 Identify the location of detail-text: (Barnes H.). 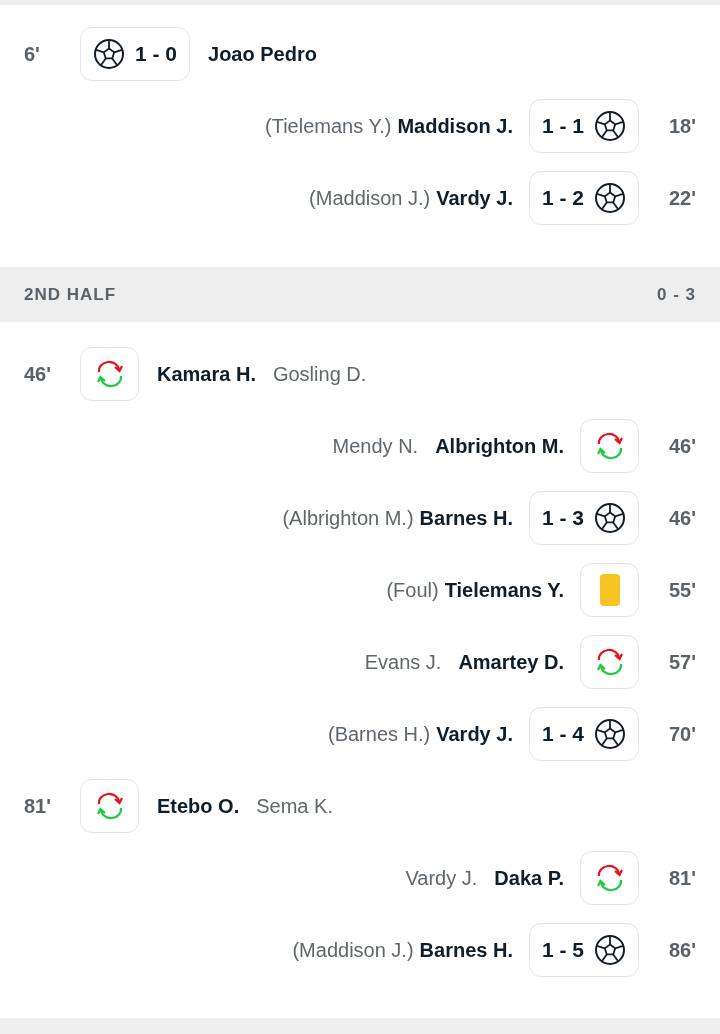
(379, 734).